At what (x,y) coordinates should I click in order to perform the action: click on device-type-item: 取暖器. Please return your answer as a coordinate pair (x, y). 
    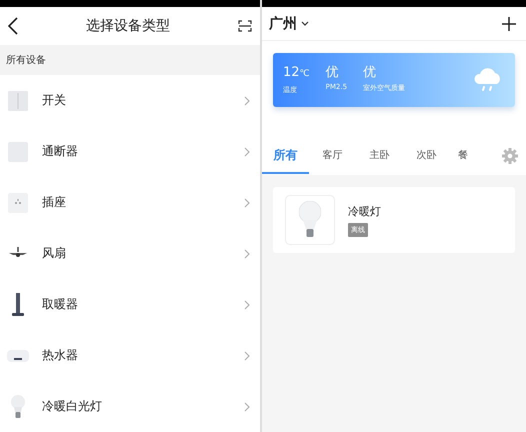
    Looking at the image, I should click on (130, 304).